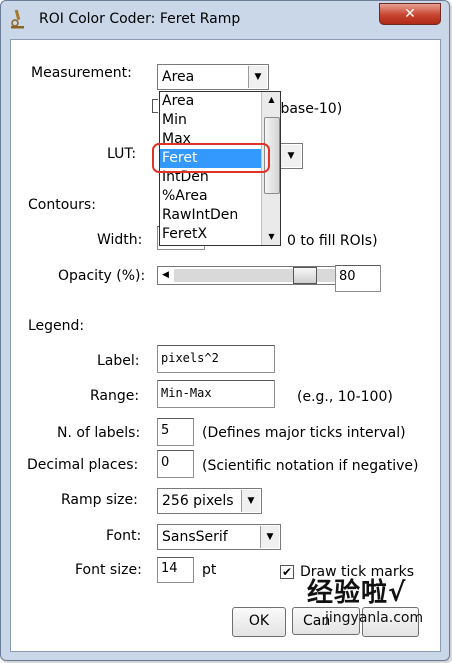 The image size is (452, 663). Describe the element at coordinates (56, 326) in the screenshot. I see `legend-heading: Legend:` at that location.